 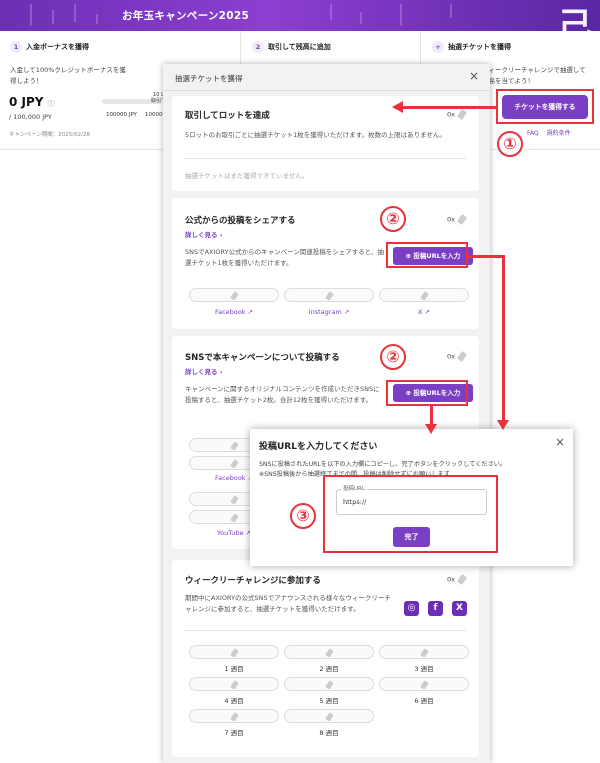 What do you see at coordinates (410, 514) in the screenshot?
I see `annotation-box-url-form` at bounding box center [410, 514].